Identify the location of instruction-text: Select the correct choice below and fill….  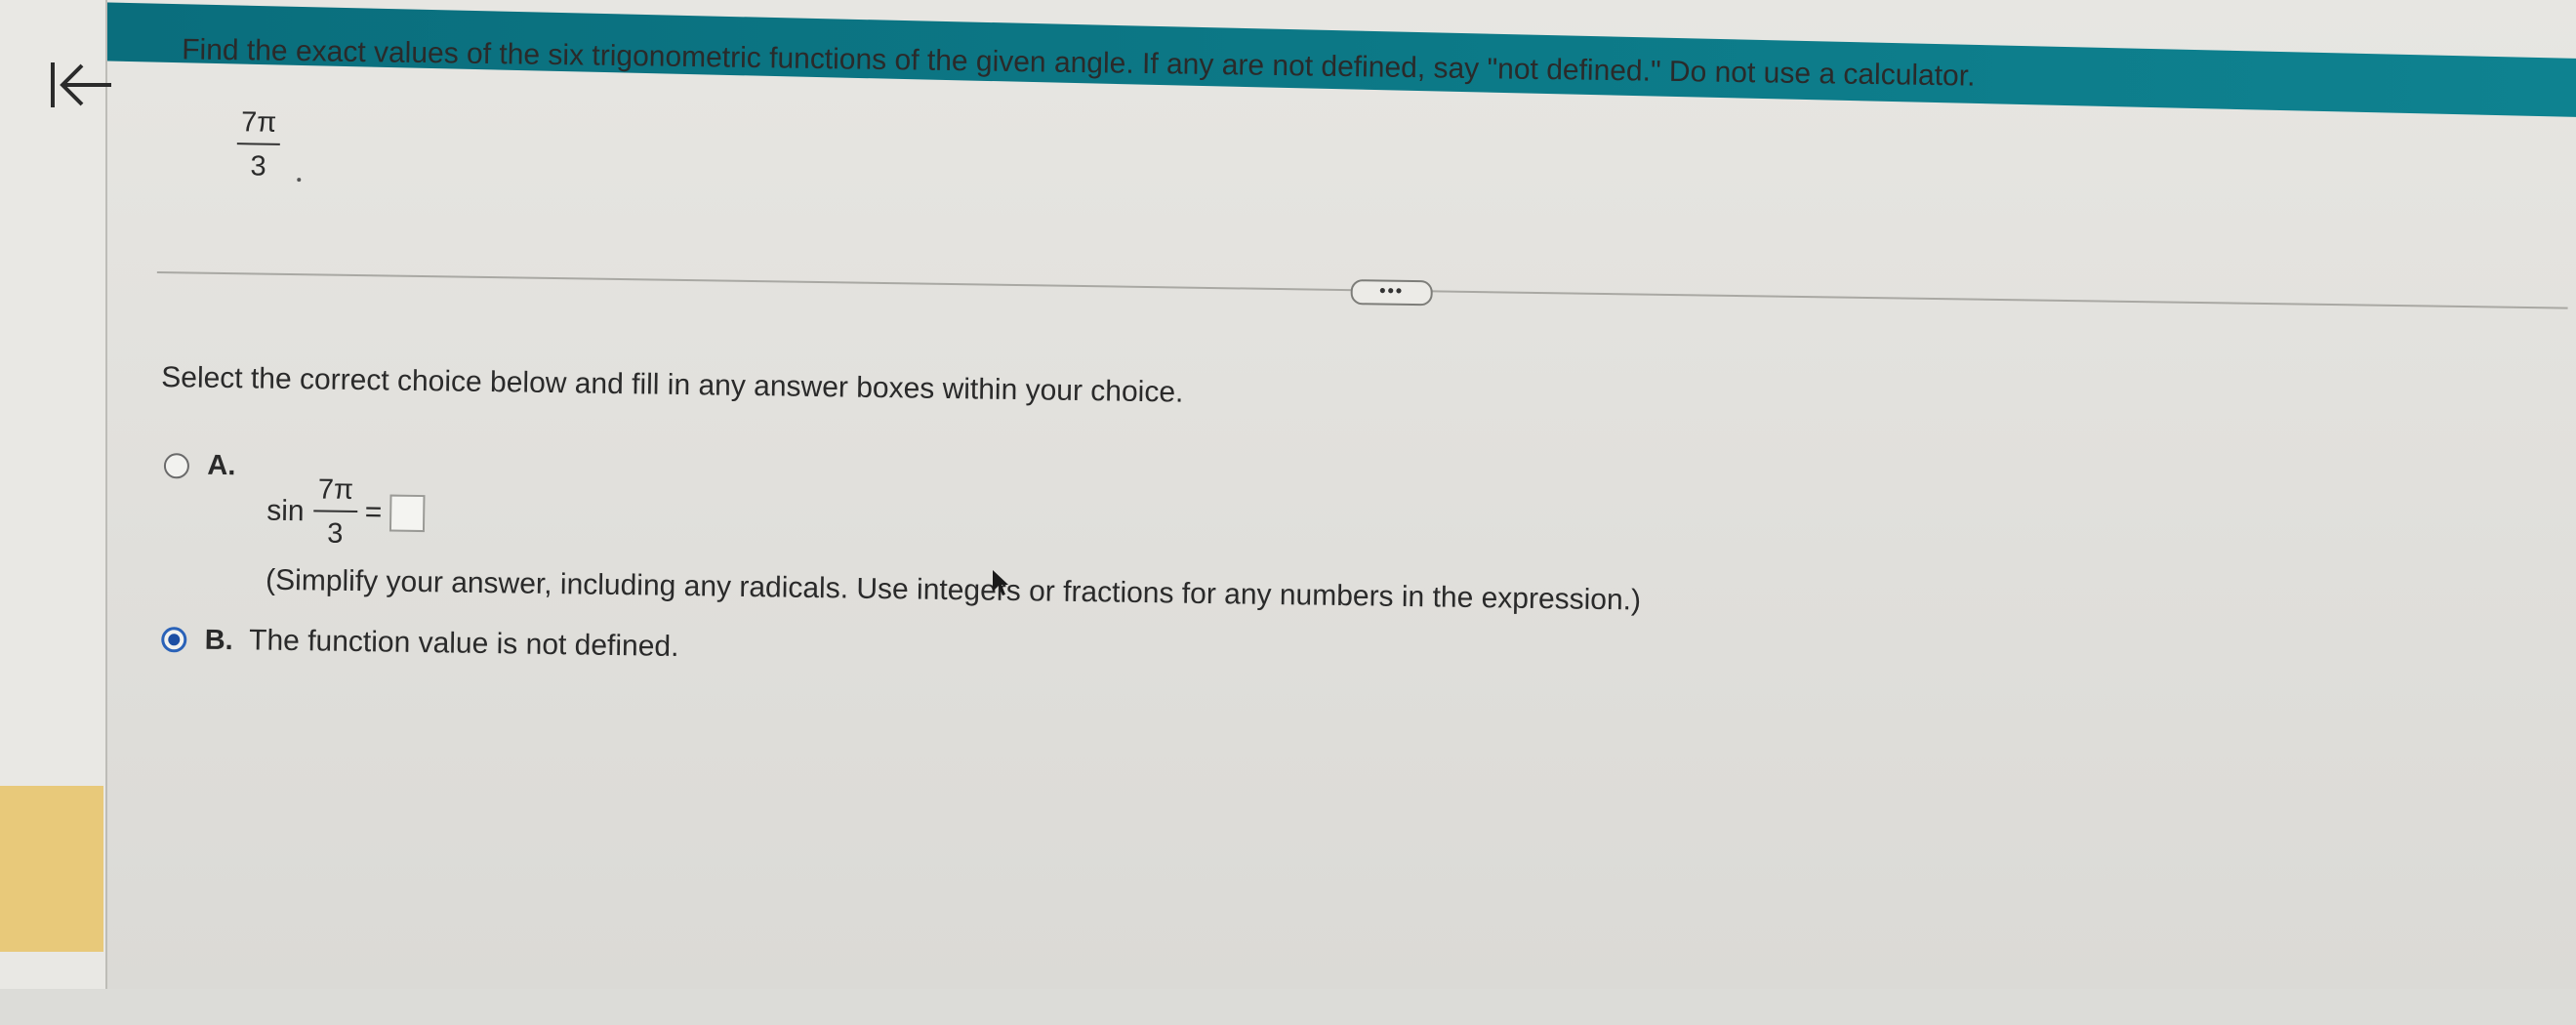
(672, 385).